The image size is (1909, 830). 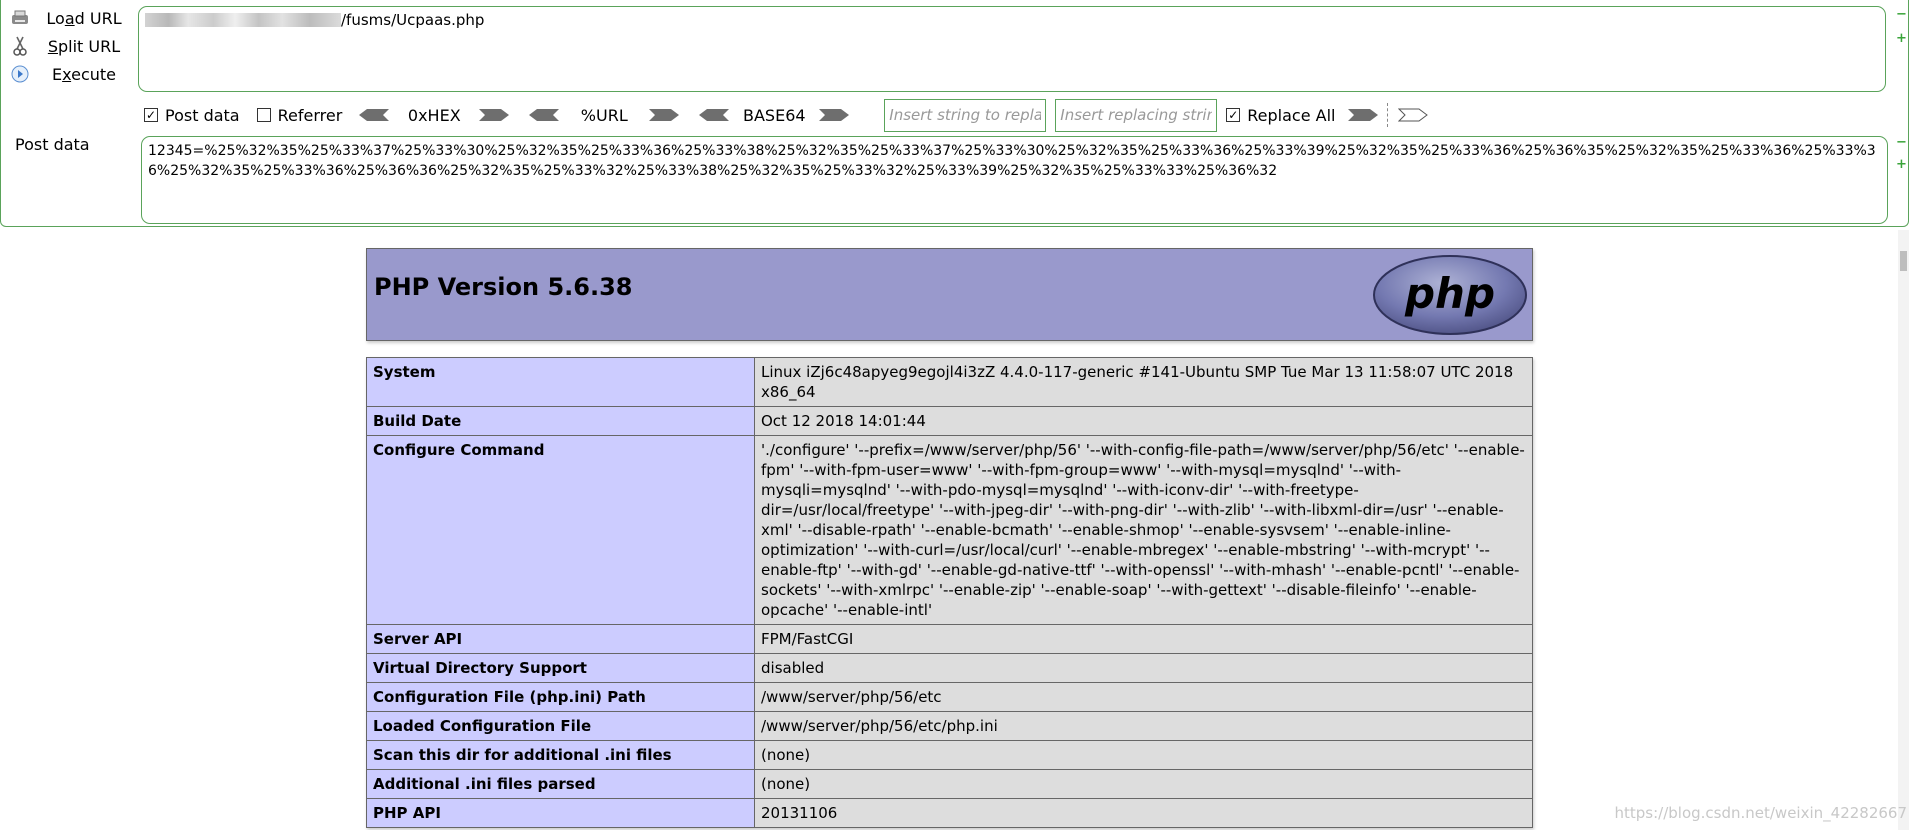 I want to click on replace-all-label: Replace All, so click(x=1291, y=115).